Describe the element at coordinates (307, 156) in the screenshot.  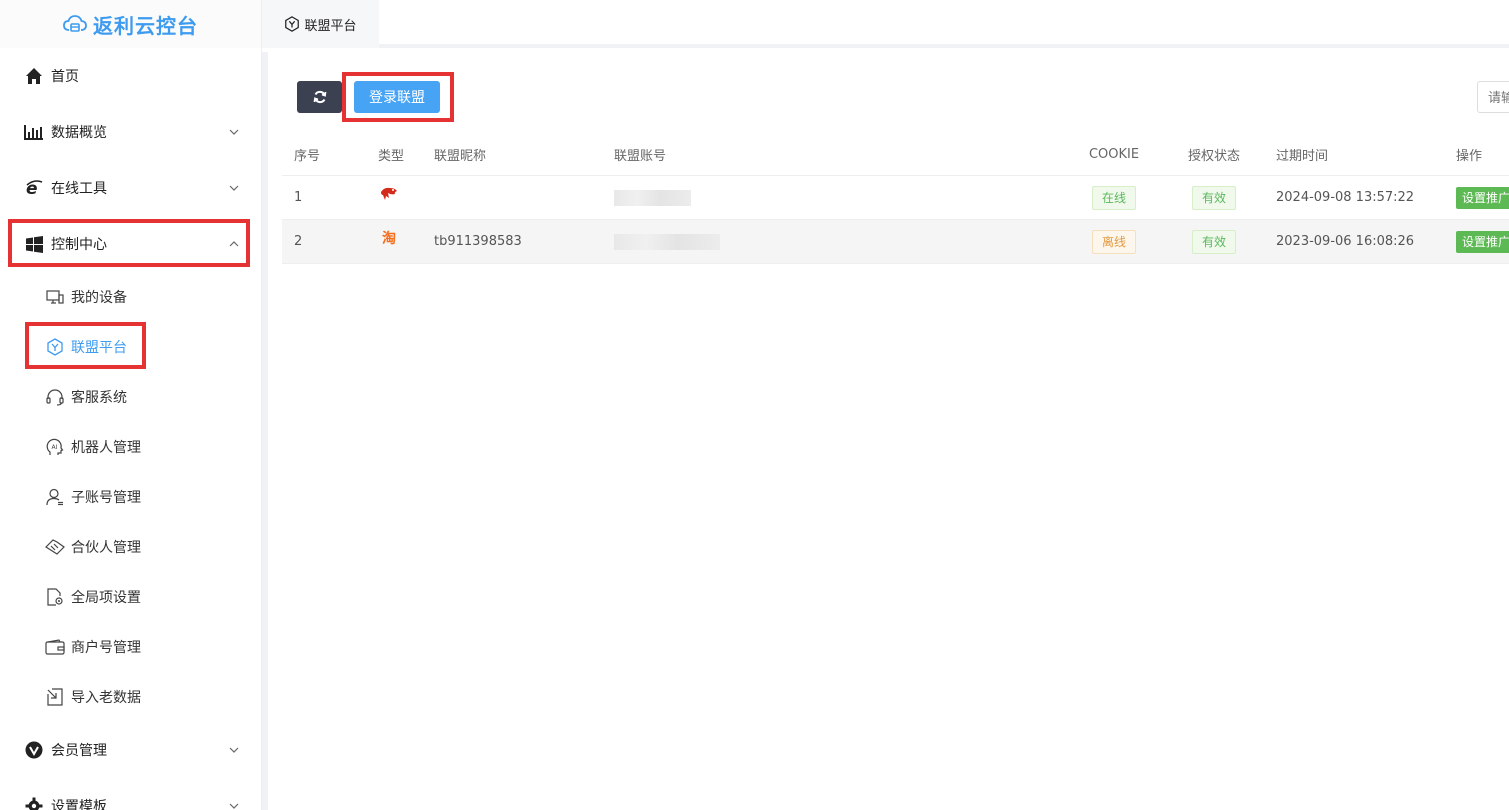
I see `header-index: 序号` at that location.